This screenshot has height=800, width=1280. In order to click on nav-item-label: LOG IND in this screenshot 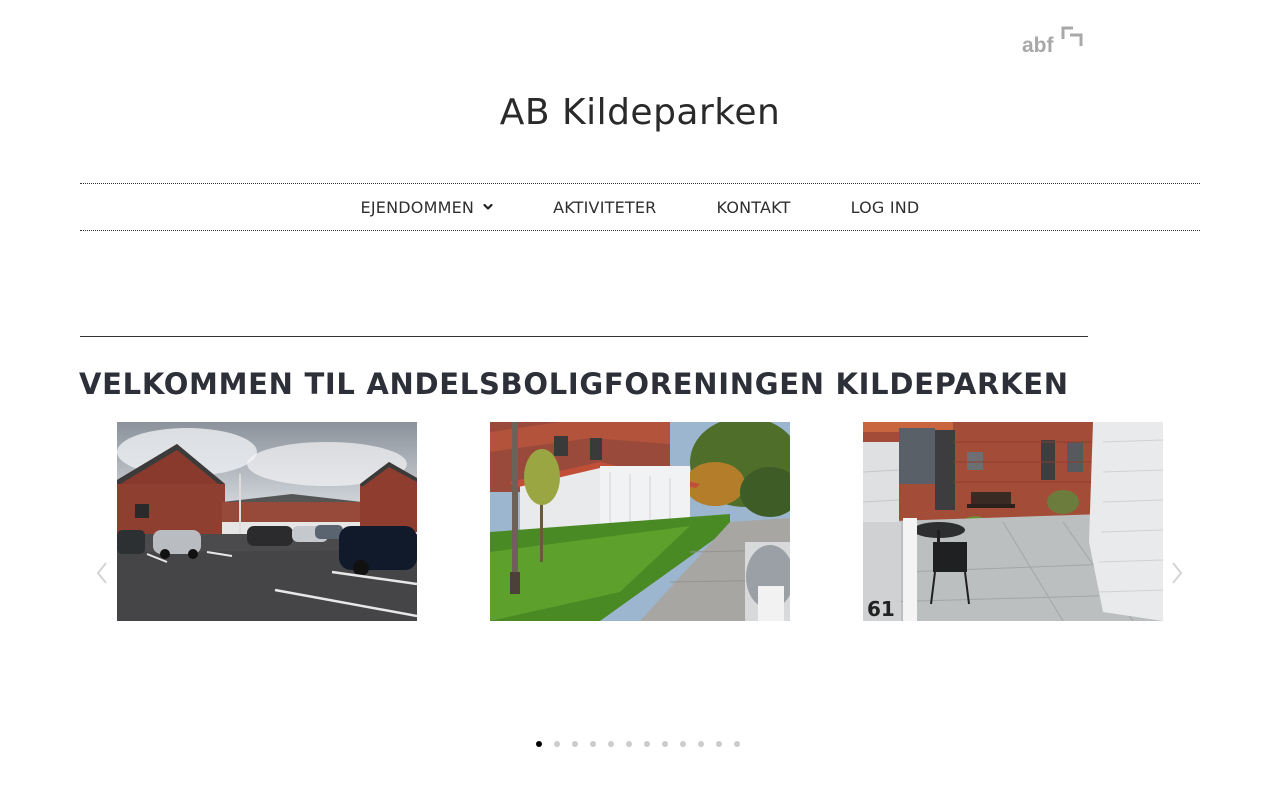, I will do `click(885, 207)`.